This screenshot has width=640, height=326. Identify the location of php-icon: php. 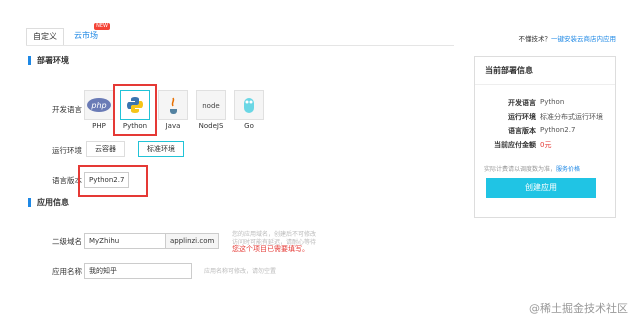
(99, 105).